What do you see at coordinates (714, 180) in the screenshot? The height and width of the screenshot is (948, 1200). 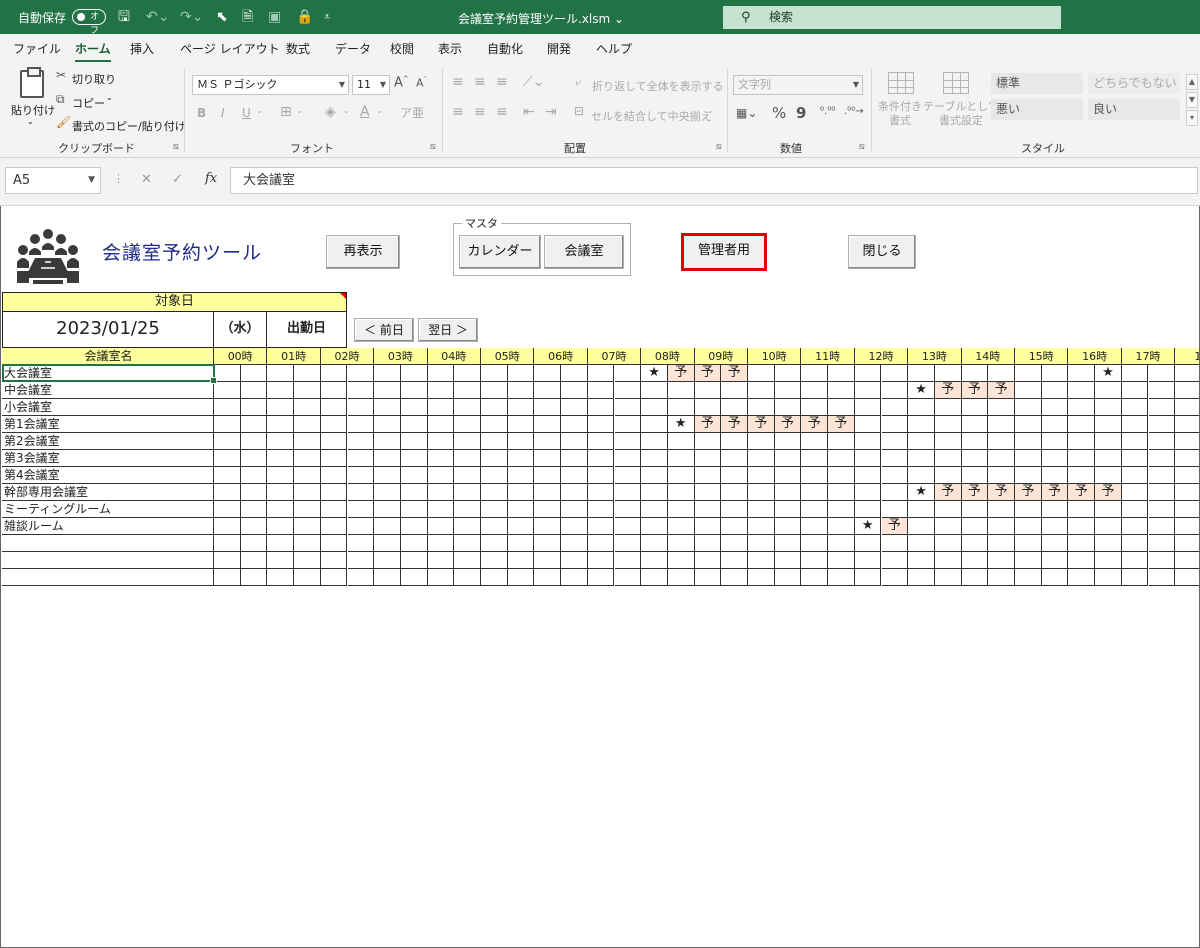 I see `formula-input: 大会議室` at bounding box center [714, 180].